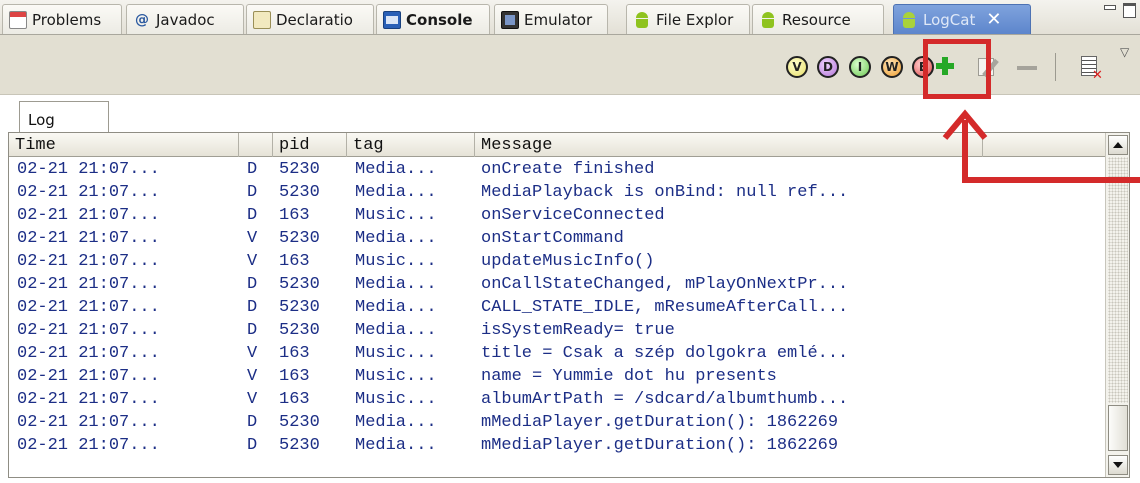 This screenshot has width=1140, height=483. What do you see at coordinates (411, 145) in the screenshot?
I see `column-header-tag: tag` at bounding box center [411, 145].